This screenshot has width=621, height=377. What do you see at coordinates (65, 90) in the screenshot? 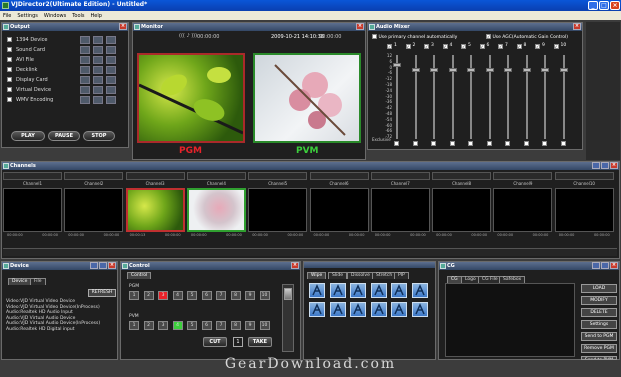
I see `output-row: Virtual Device` at bounding box center [65, 90].